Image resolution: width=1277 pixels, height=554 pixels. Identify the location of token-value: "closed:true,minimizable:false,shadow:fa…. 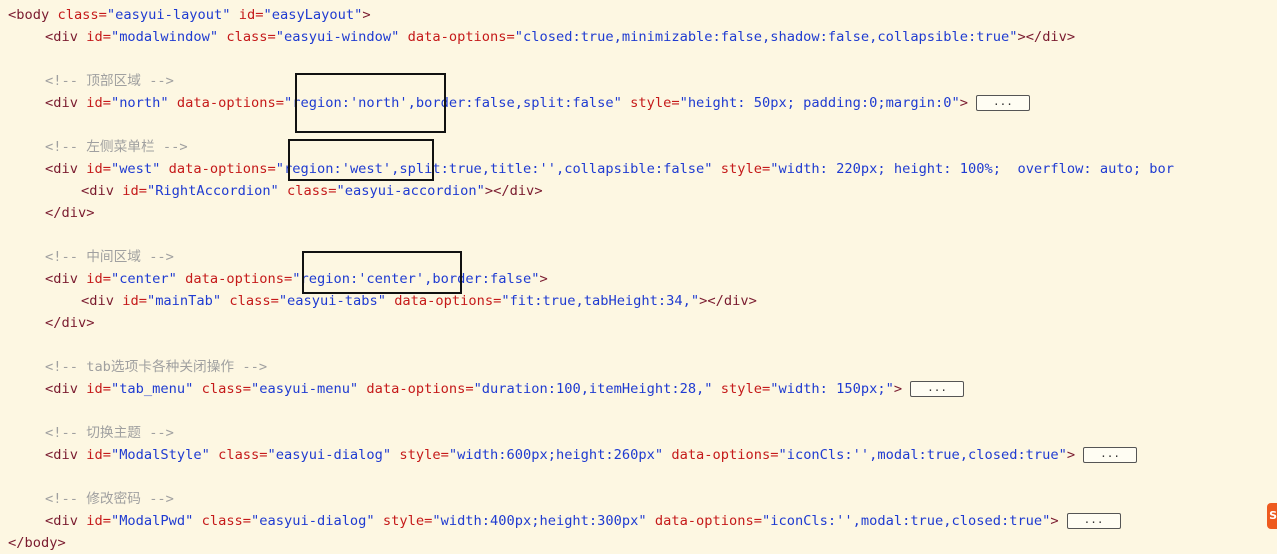
(766, 37).